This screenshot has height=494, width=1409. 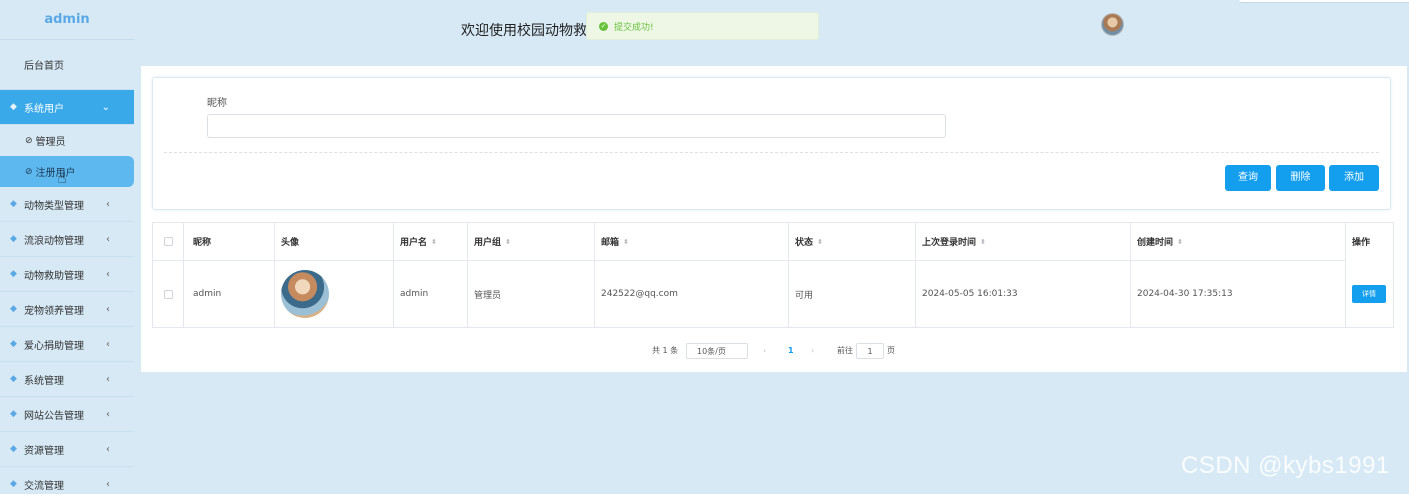 I want to click on select-all-cell, so click(x=168, y=241).